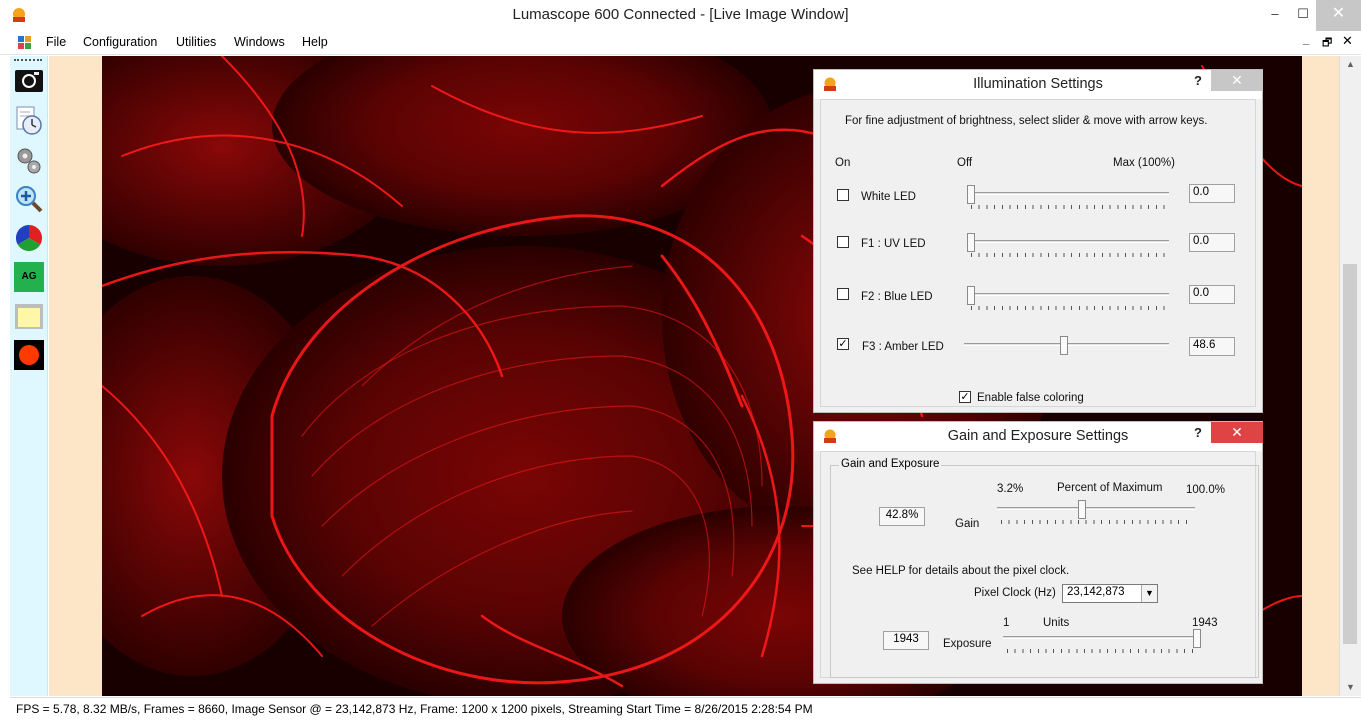  What do you see at coordinates (1327, 43) in the screenshot?
I see `mdi-restore-button: 🗗` at bounding box center [1327, 43].